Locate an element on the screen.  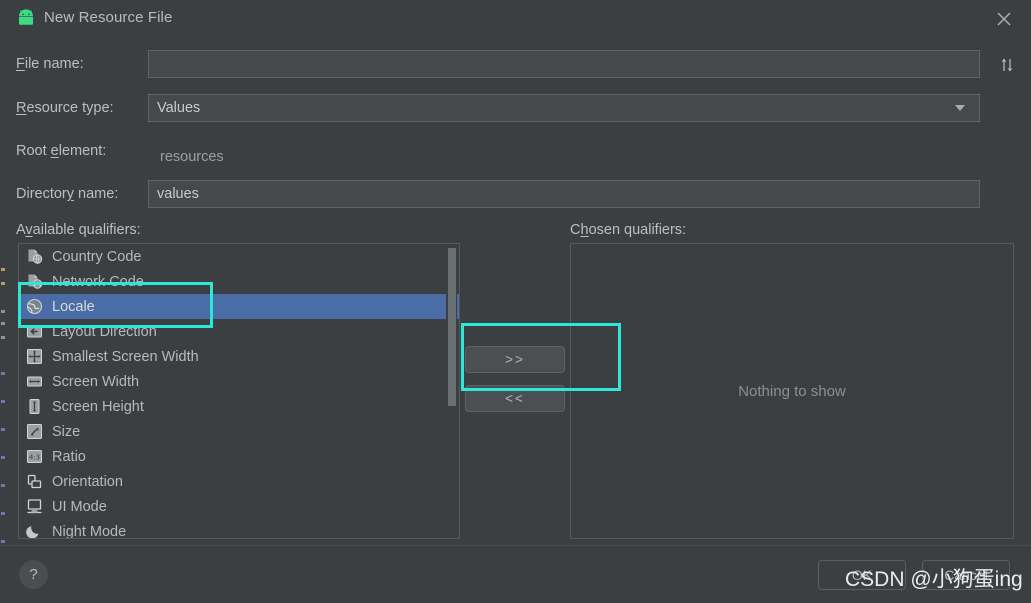
qualifier-list-item-label: Ratio is located at coordinates (69, 456).